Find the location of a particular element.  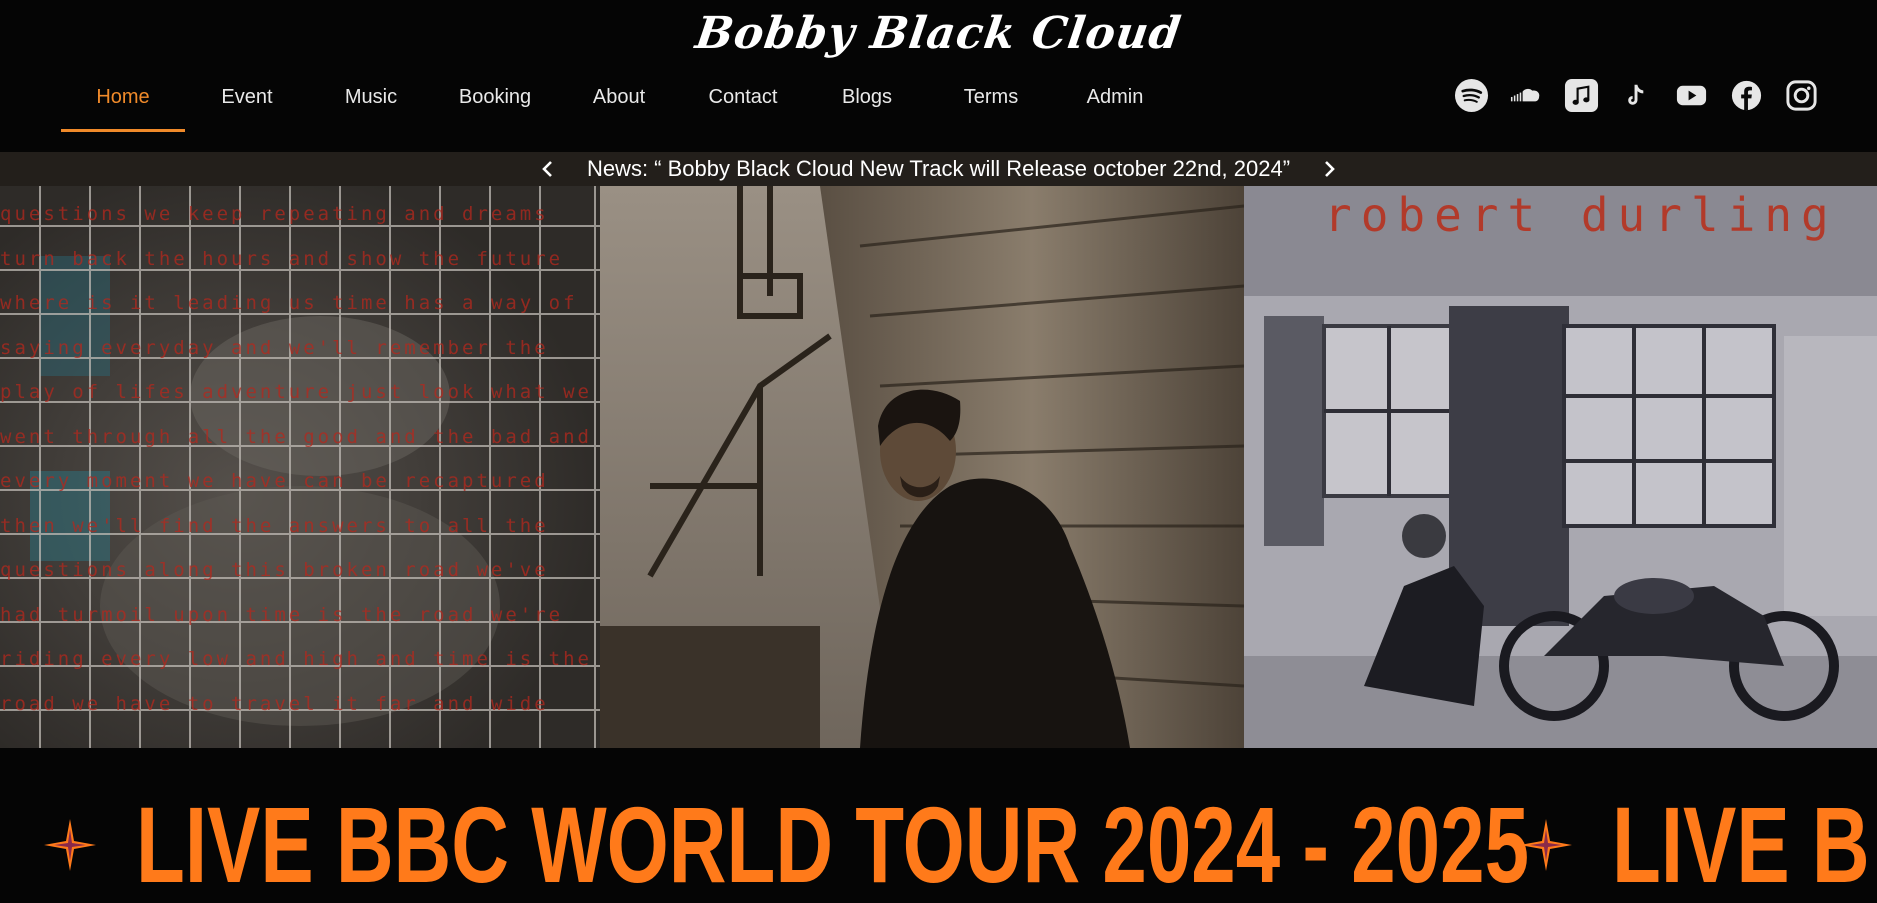

nav-item-label: Blogs is located at coordinates (867, 97).